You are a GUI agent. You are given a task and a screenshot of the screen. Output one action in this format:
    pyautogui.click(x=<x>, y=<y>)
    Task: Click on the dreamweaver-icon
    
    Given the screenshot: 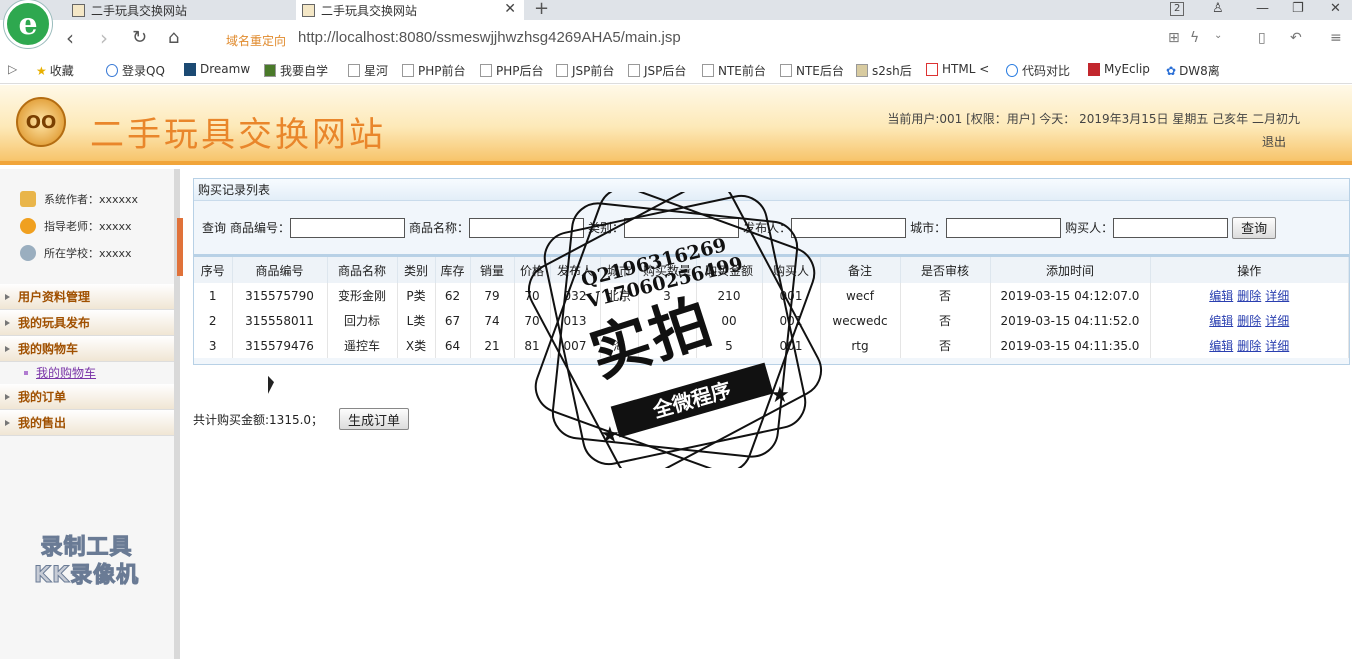 What is the action you would take?
    pyautogui.click(x=190, y=69)
    